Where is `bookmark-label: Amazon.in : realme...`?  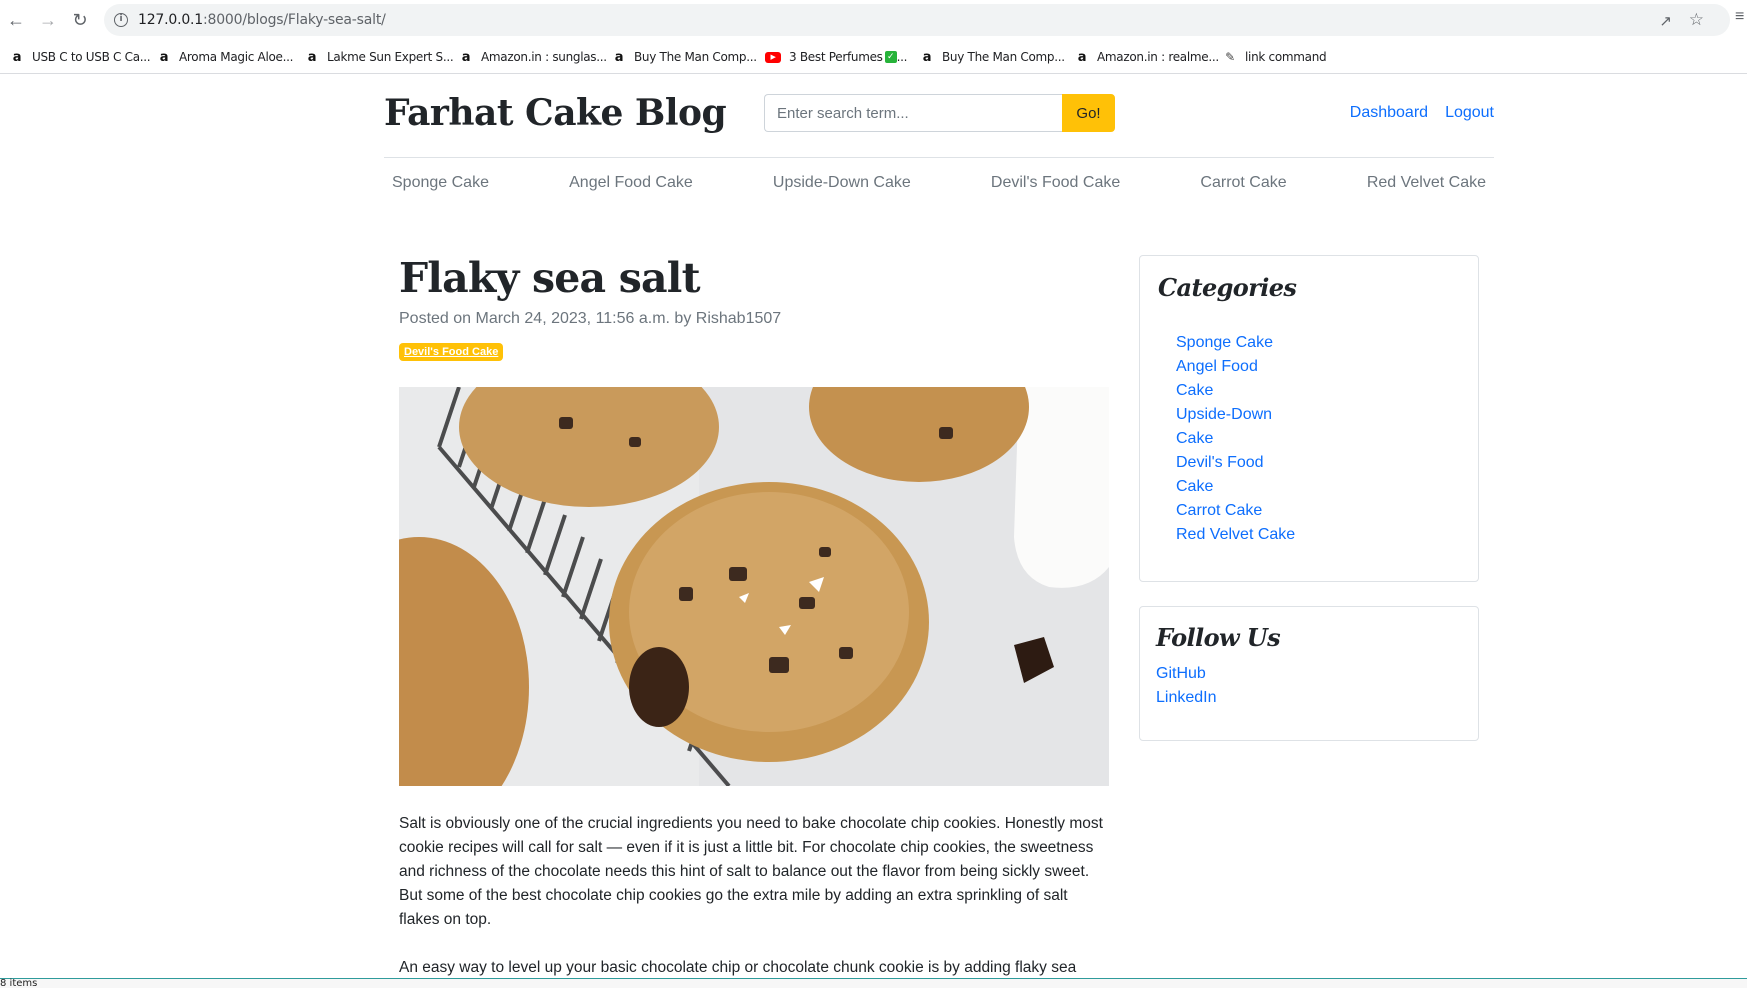 bookmark-label: Amazon.in : realme... is located at coordinates (1158, 57).